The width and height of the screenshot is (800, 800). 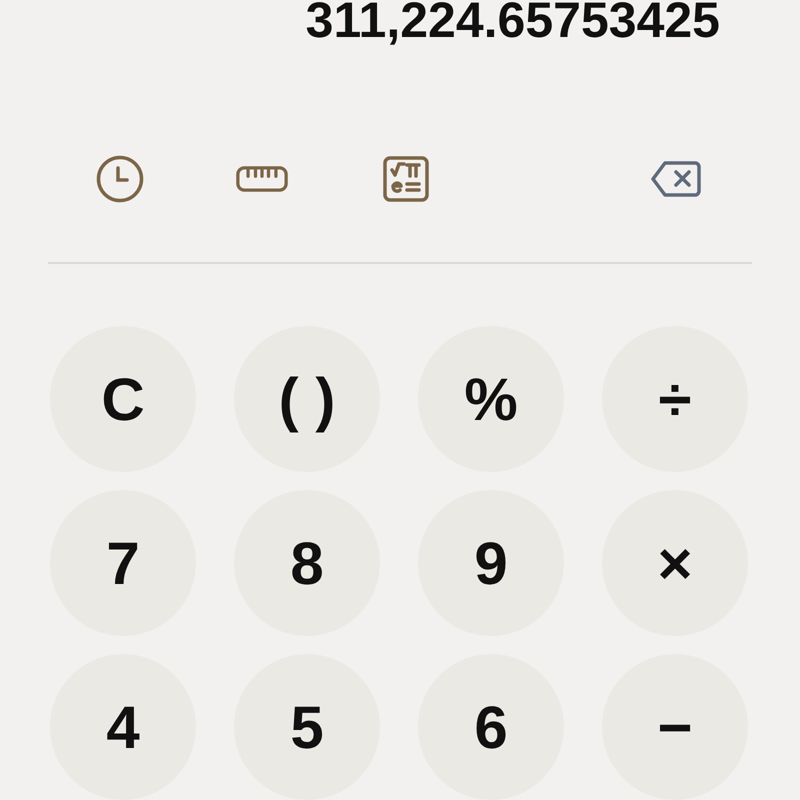 I want to click on keypad-key: 7, so click(x=123, y=563).